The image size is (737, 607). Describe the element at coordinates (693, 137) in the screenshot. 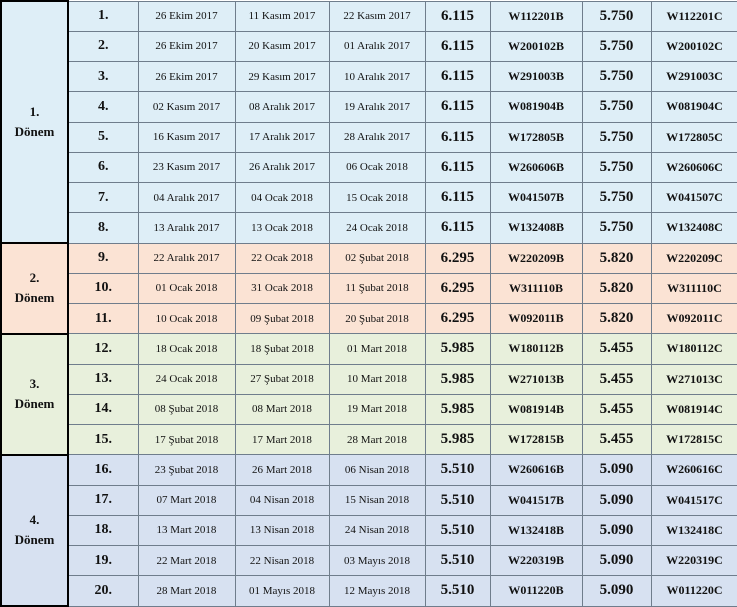

I see `code-c: W172805C` at that location.